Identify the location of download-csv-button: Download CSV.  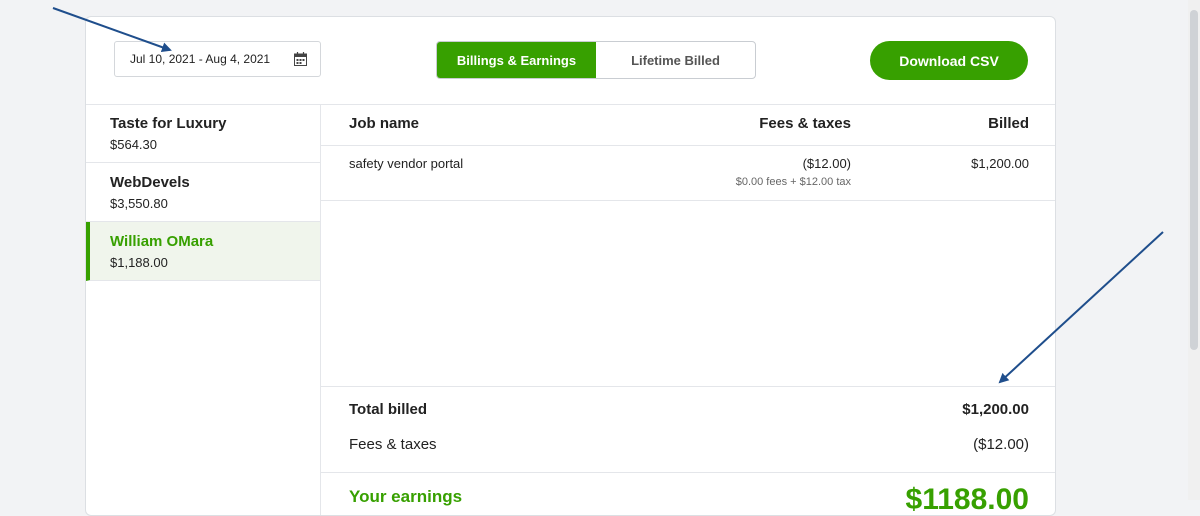
(949, 60).